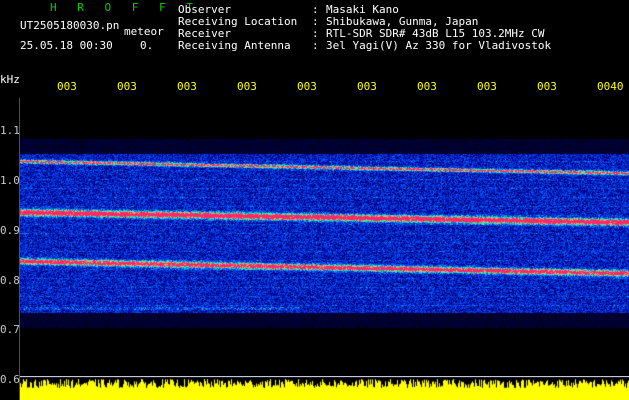 The width and height of the screenshot is (629, 400). What do you see at coordinates (147, 45) in the screenshot?
I see `count-value: 0.` at bounding box center [147, 45].